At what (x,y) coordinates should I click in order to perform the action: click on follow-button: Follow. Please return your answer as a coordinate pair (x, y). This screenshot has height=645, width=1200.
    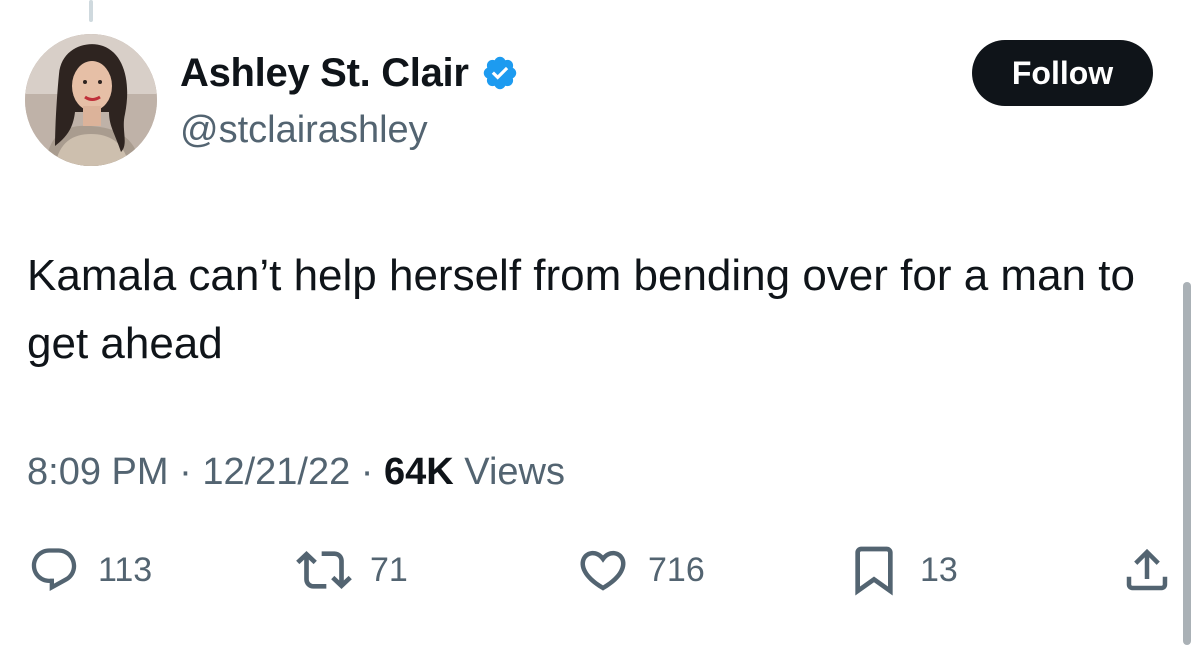
    Looking at the image, I should click on (1062, 73).